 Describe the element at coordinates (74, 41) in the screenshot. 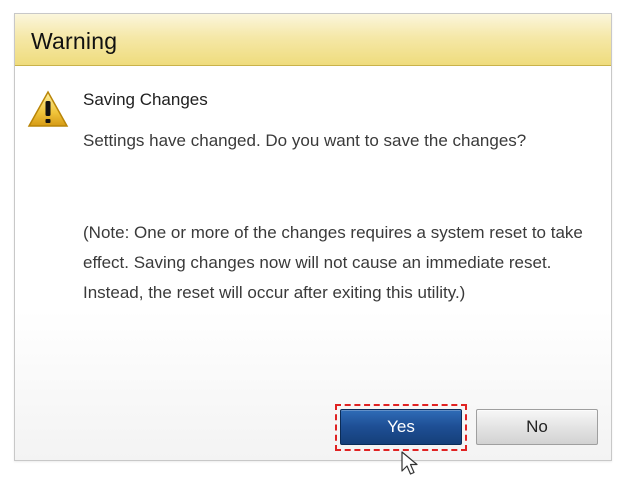

I see `dialog-title: Warning` at that location.